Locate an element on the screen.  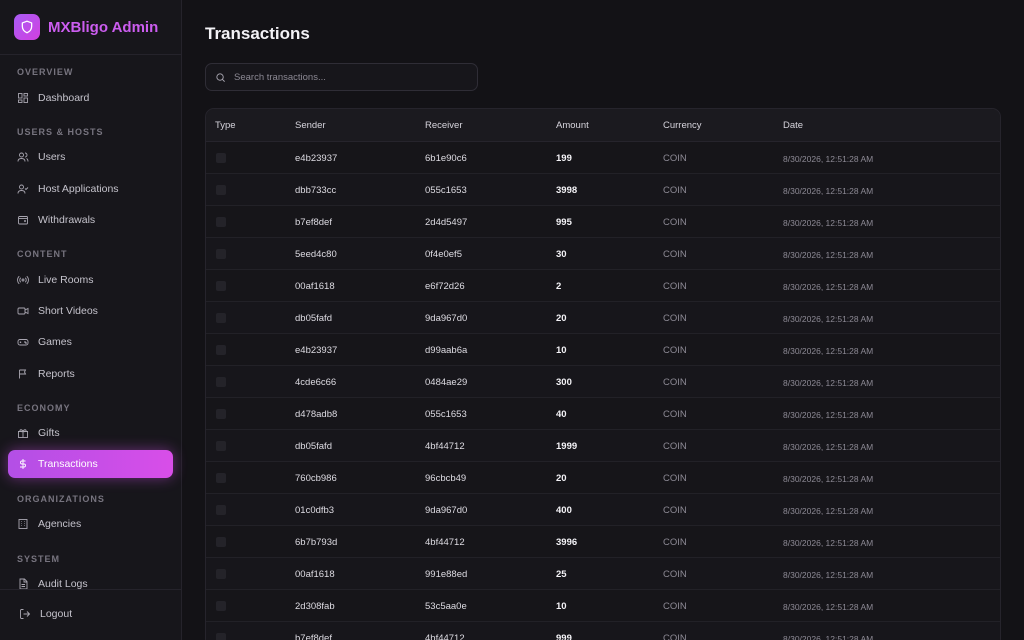
sidebar-item-host-applications: Host Applications is located at coordinates (90, 189).